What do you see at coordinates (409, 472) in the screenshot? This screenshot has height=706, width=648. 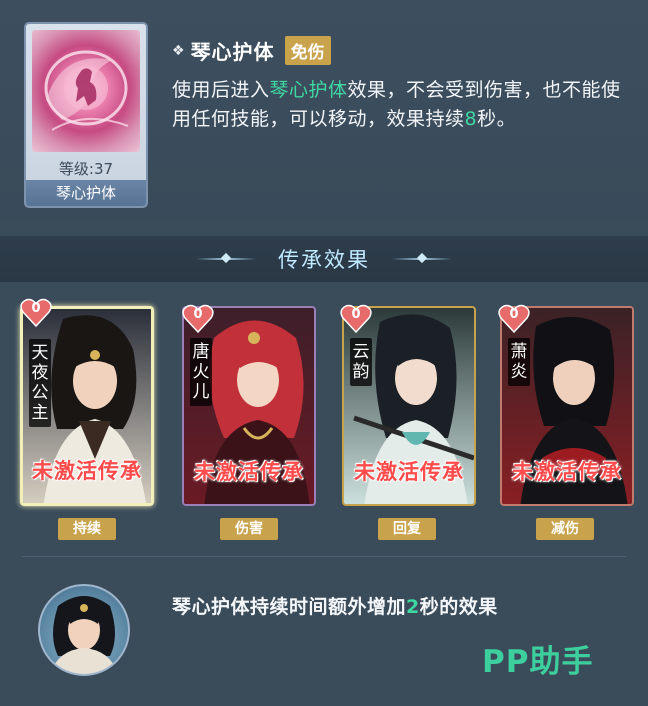 I see `hero-status-3: 未激活传承` at bounding box center [409, 472].